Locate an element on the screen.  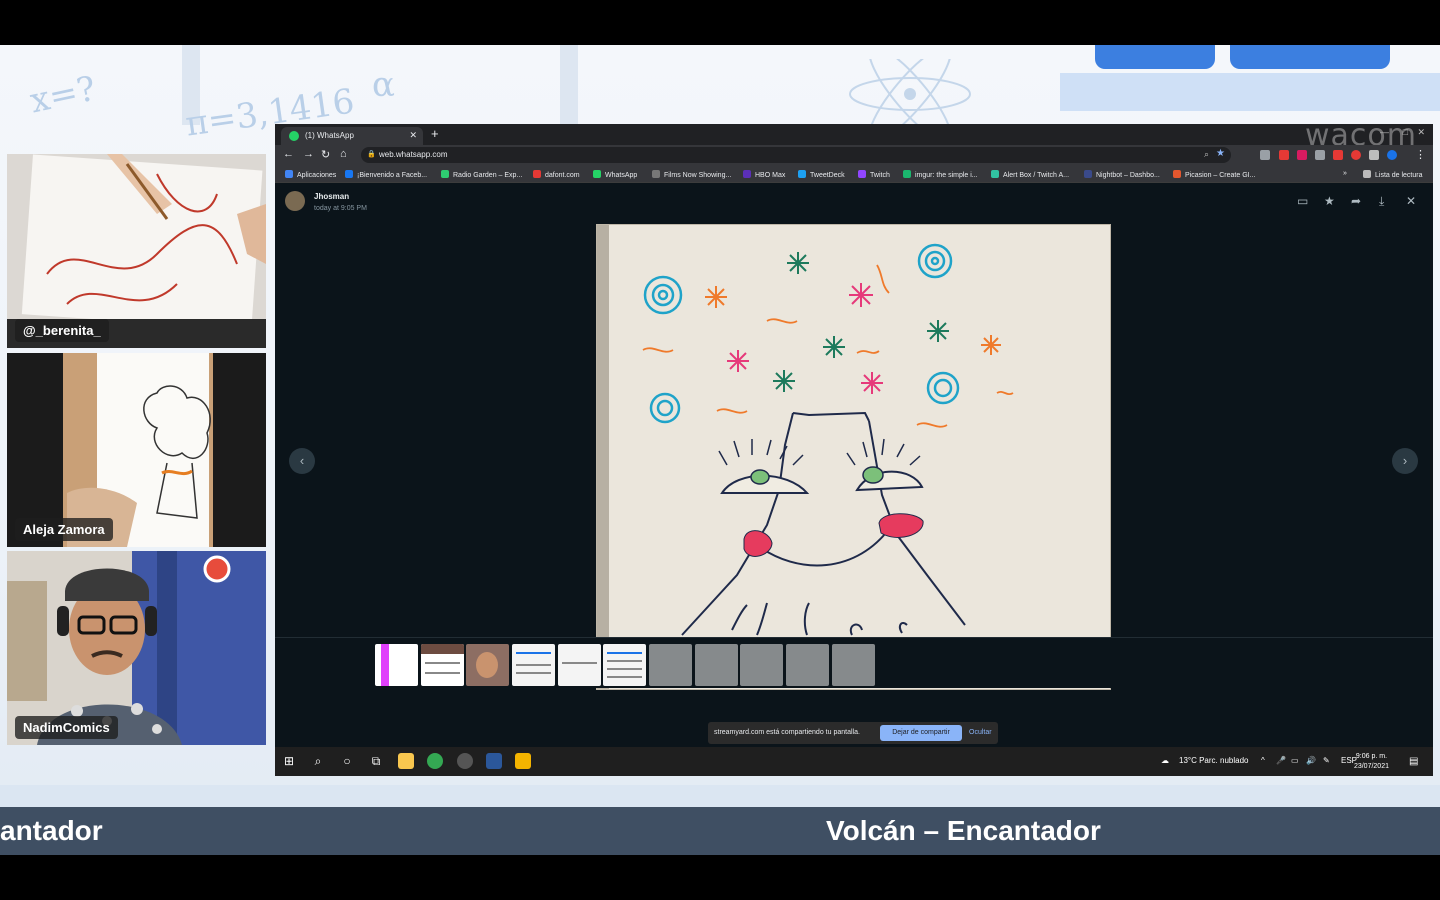
participant-name: NadimComics is located at coordinates (66, 727).